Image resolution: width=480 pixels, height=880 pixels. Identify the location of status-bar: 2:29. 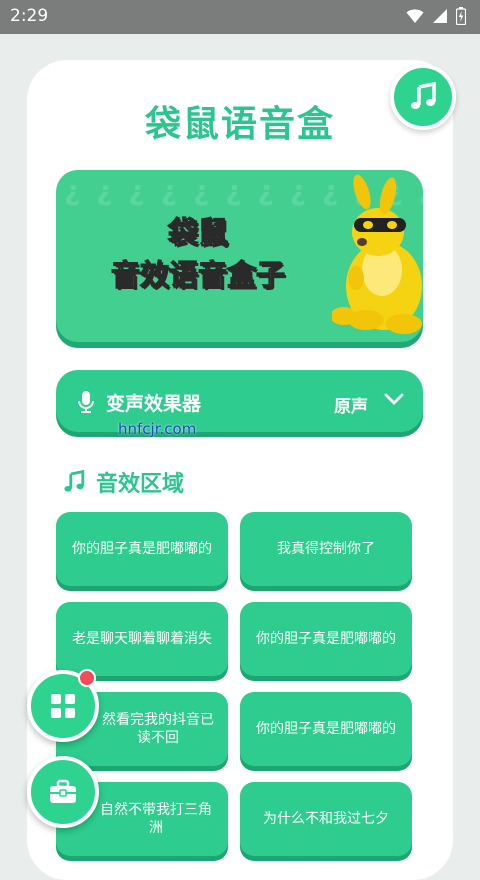
(240, 17).